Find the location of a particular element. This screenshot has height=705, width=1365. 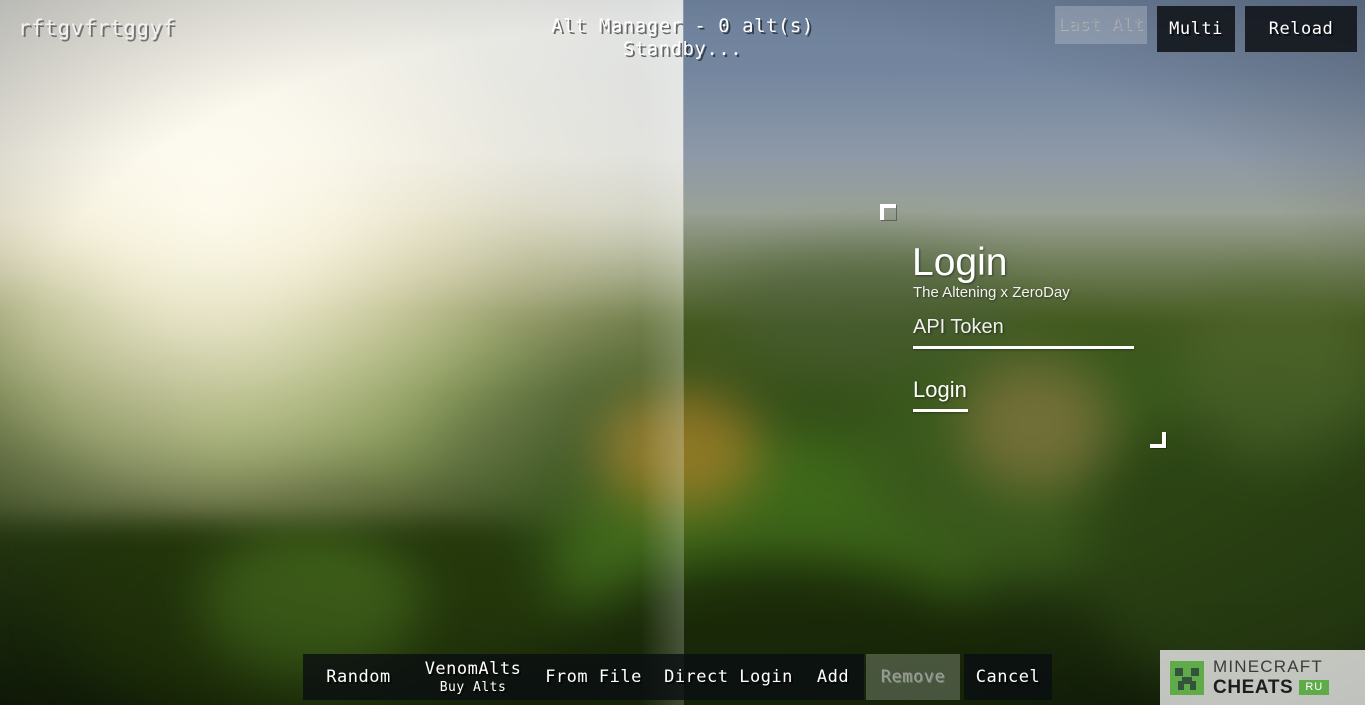

login-panel: Login The Altening x ZeroDay Login is located at coordinates (1026, 328).